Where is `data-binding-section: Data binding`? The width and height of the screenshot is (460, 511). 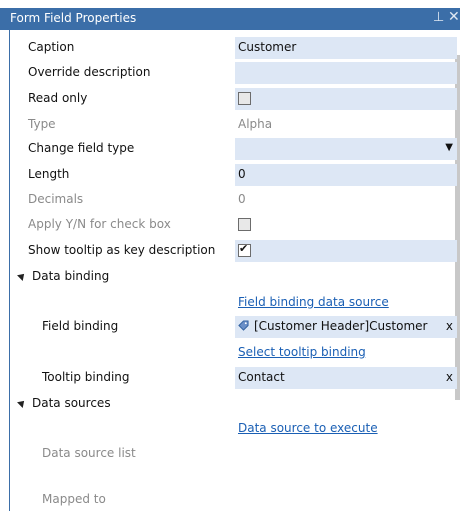
data-binding-section: Data binding is located at coordinates (230, 277).